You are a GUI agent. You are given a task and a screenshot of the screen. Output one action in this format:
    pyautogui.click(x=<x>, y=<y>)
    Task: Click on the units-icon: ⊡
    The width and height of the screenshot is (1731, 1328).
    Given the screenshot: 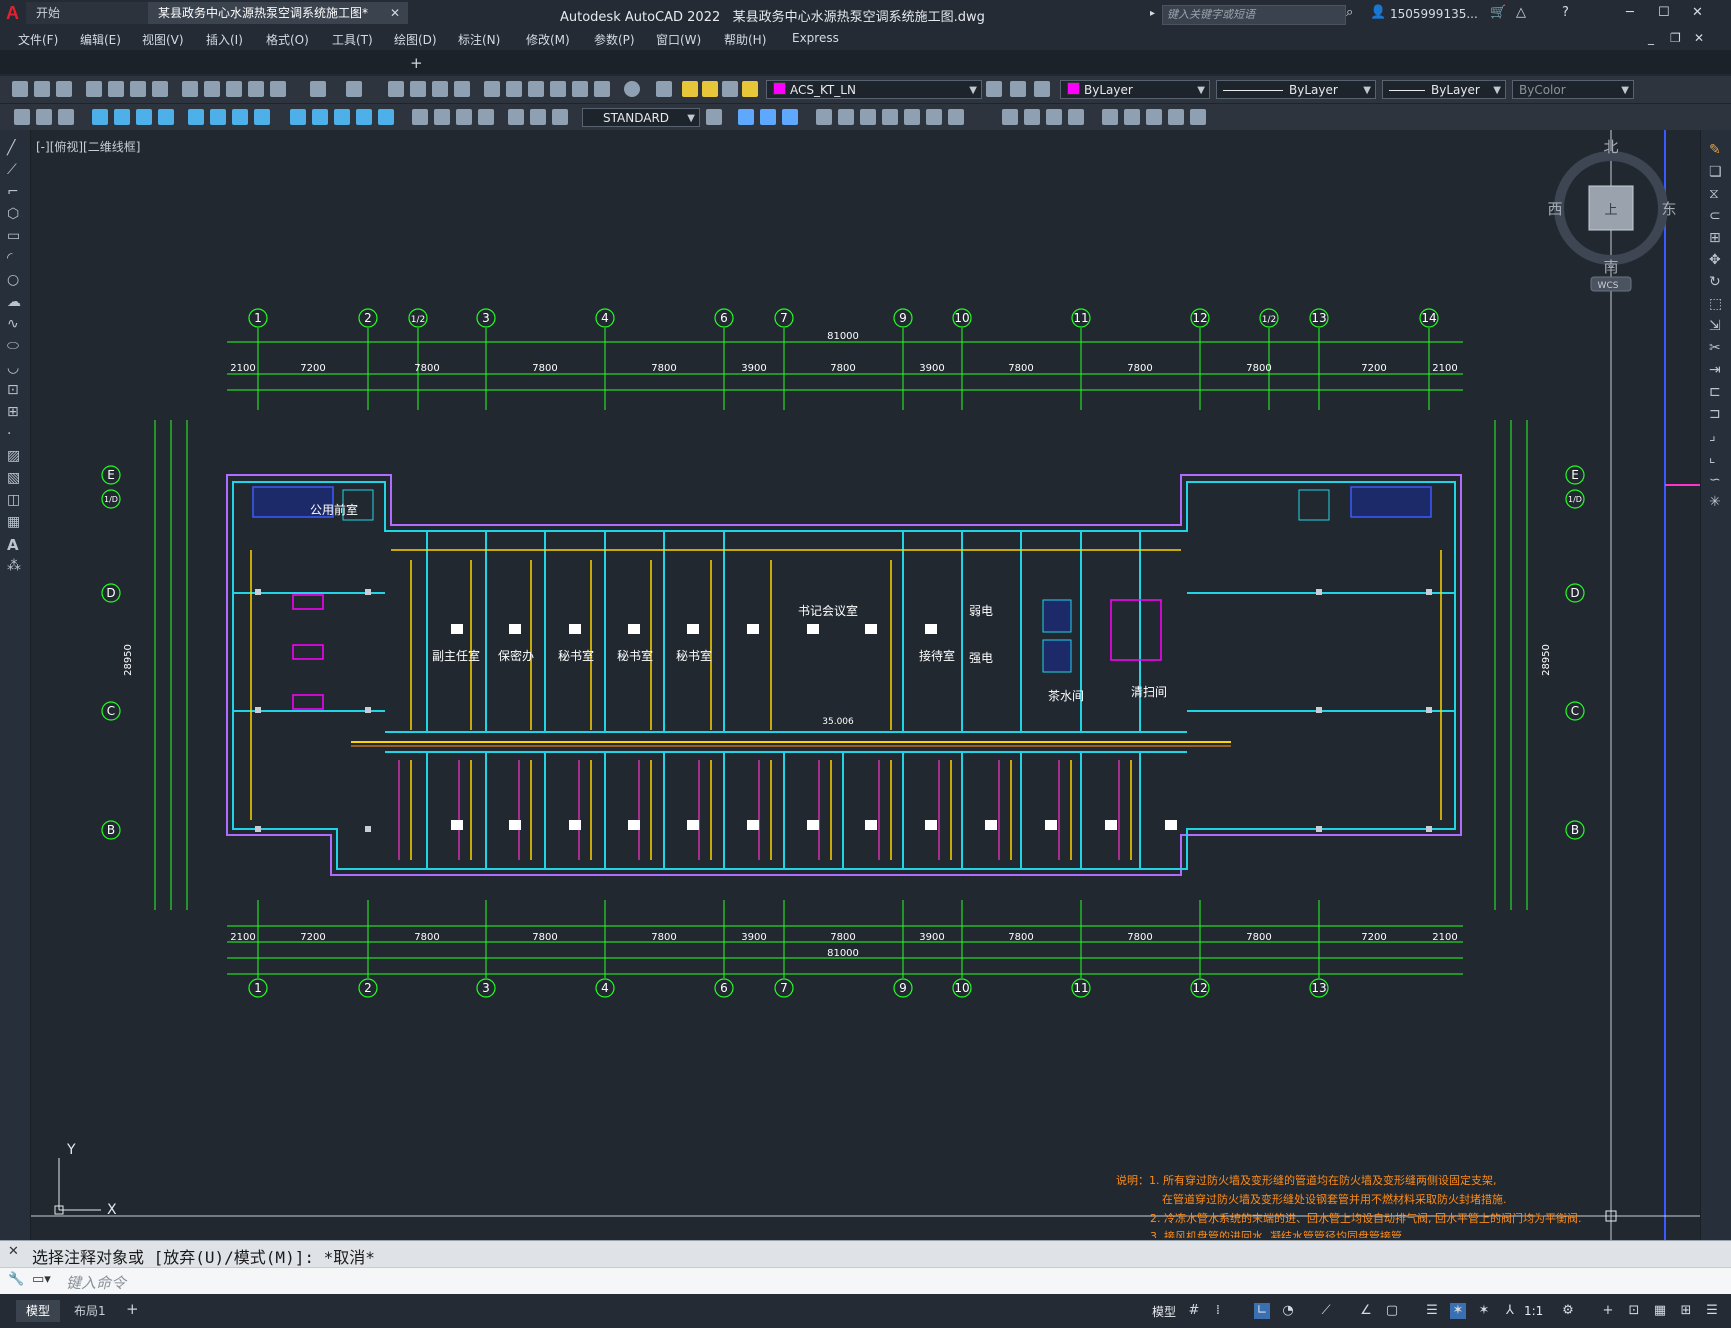 What is the action you would take?
    pyautogui.click(x=1634, y=1311)
    